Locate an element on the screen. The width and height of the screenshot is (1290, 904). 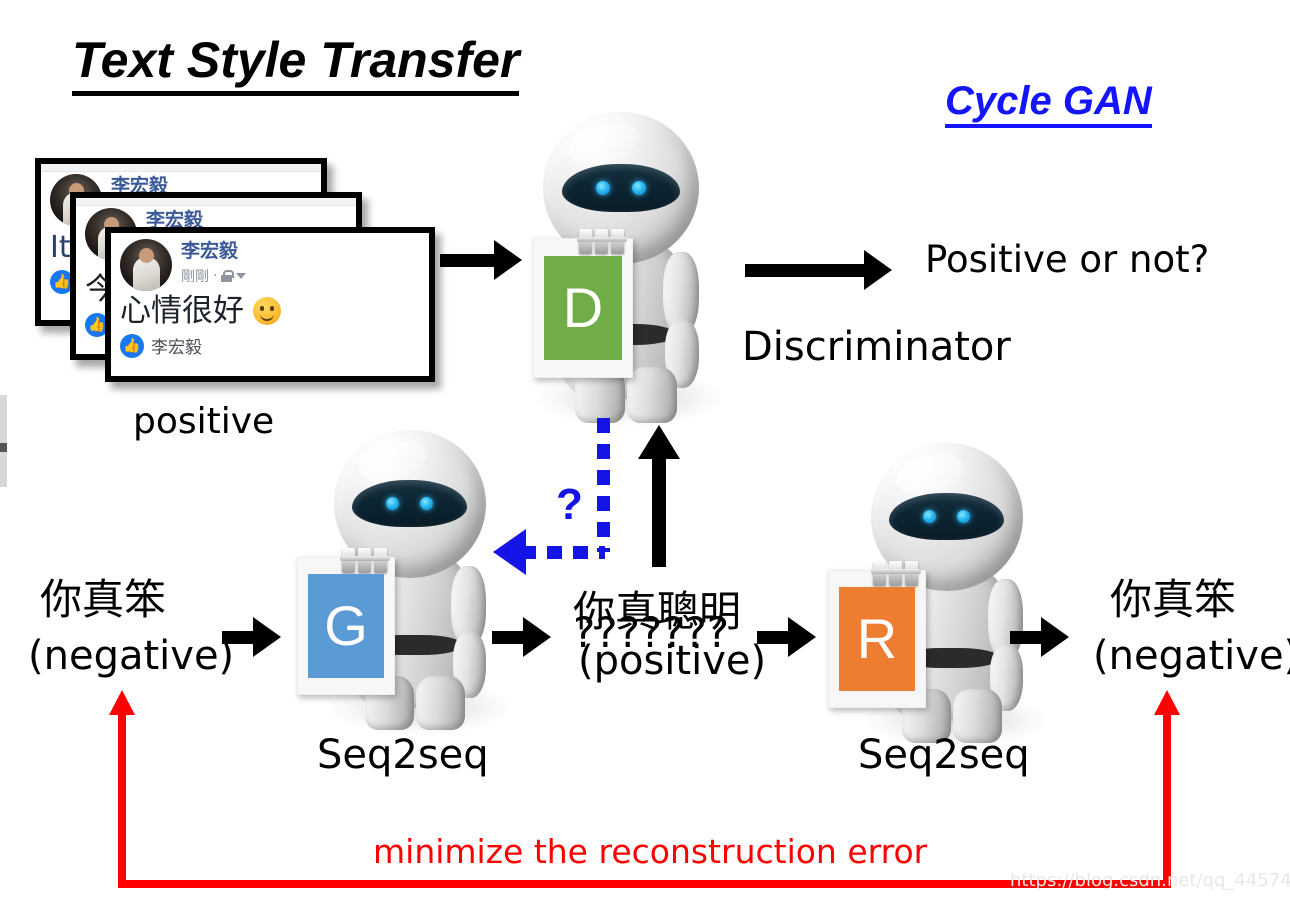
generator-badge: G is located at coordinates (346, 626).